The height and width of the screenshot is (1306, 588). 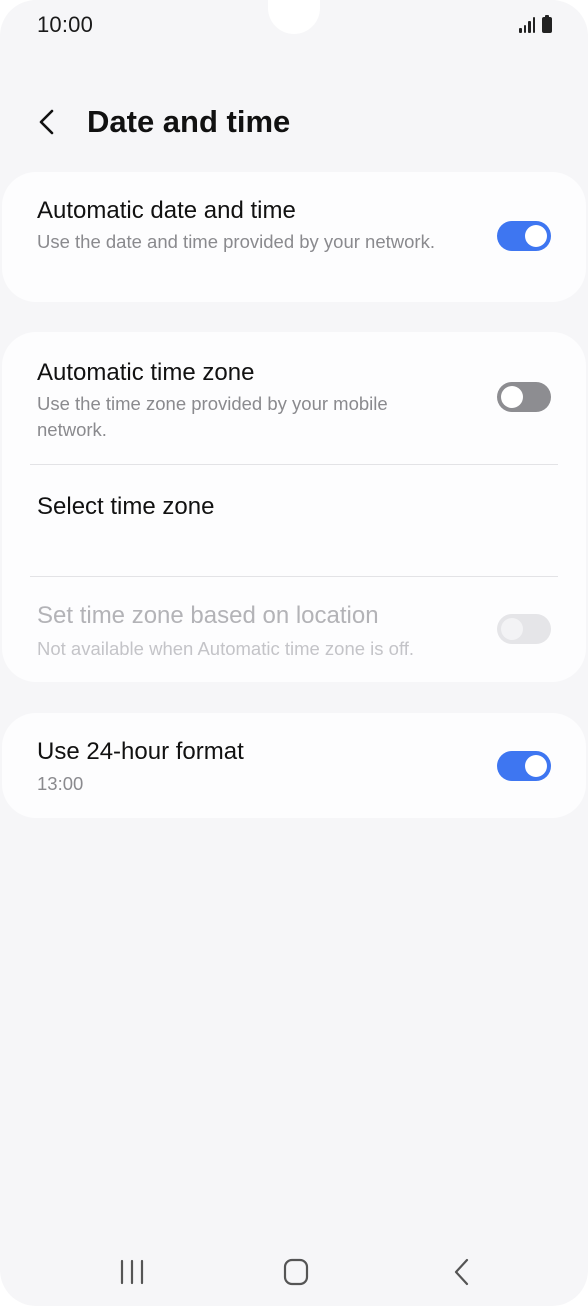 I want to click on page-title: Date and time, so click(x=189, y=121).